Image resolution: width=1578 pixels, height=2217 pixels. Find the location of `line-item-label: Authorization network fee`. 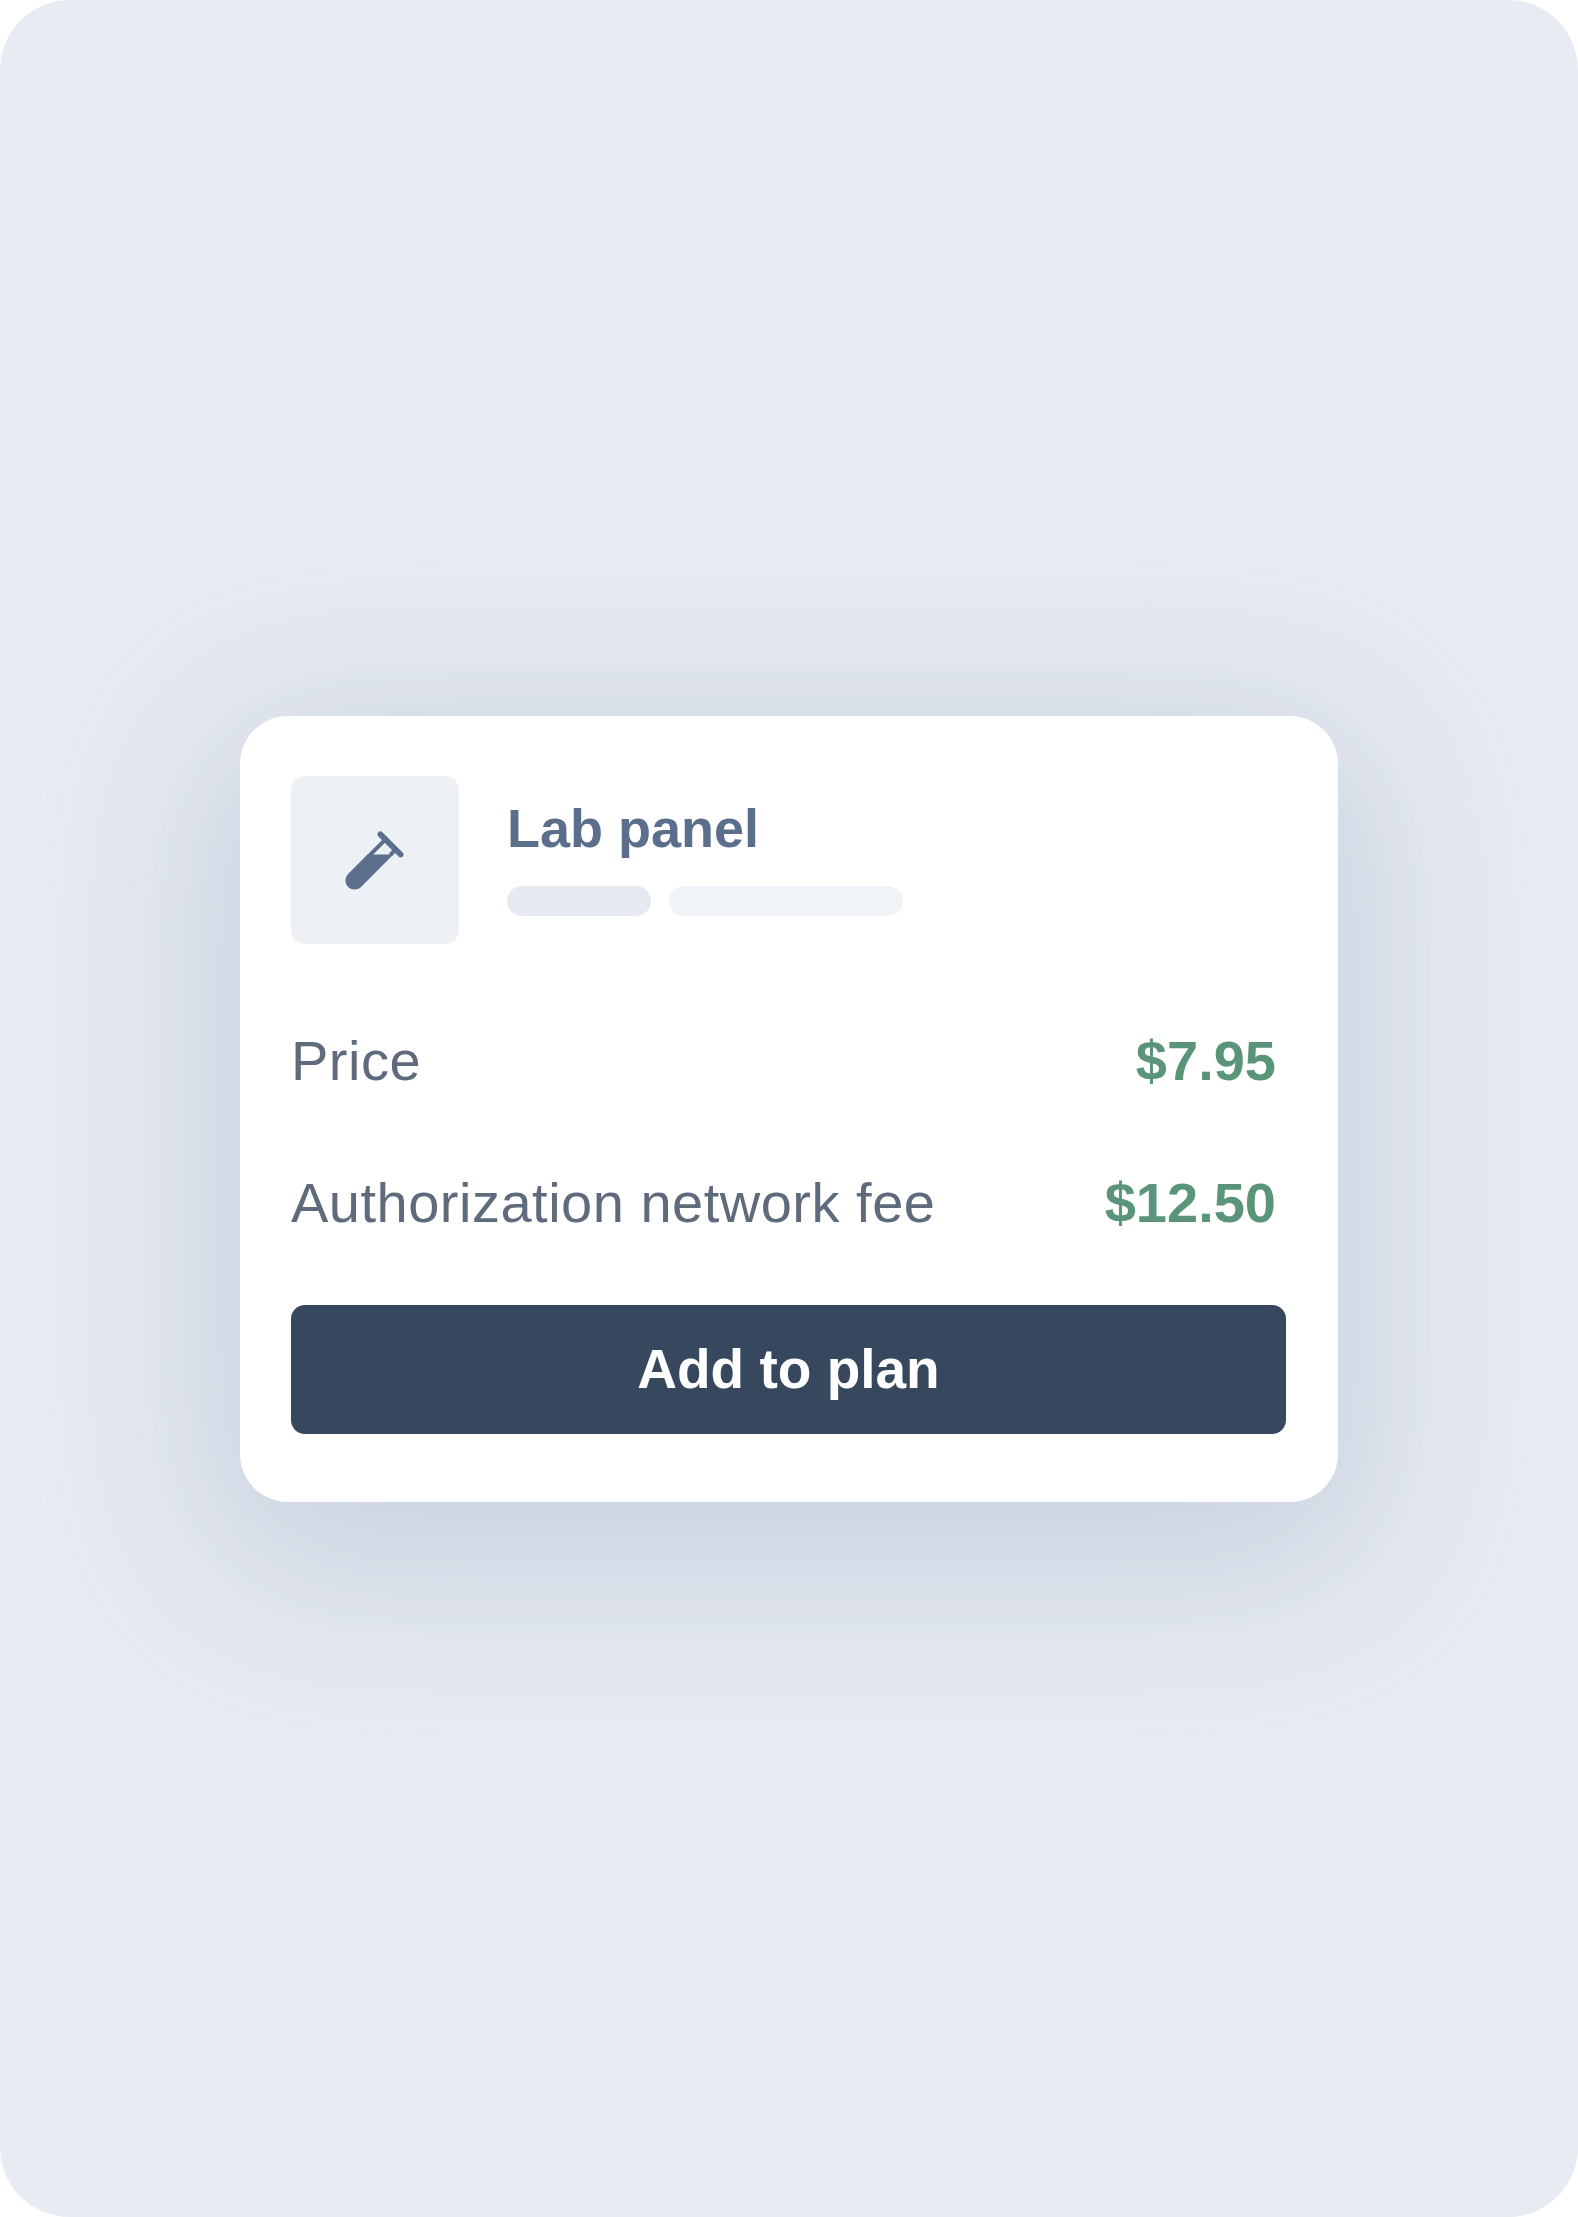

line-item-label: Authorization network fee is located at coordinates (613, 1202).